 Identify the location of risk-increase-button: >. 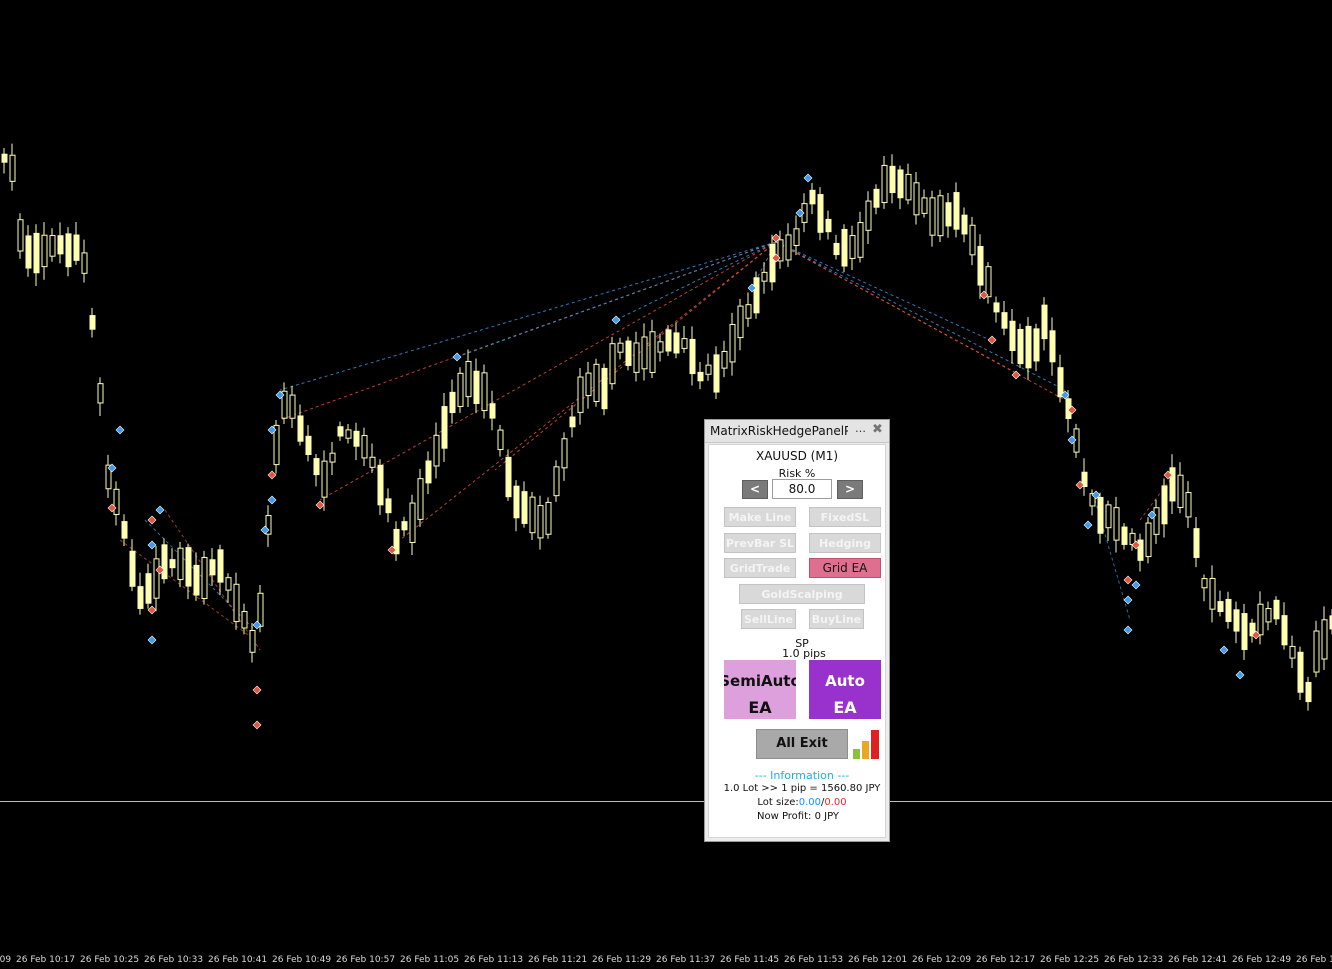
(850, 489).